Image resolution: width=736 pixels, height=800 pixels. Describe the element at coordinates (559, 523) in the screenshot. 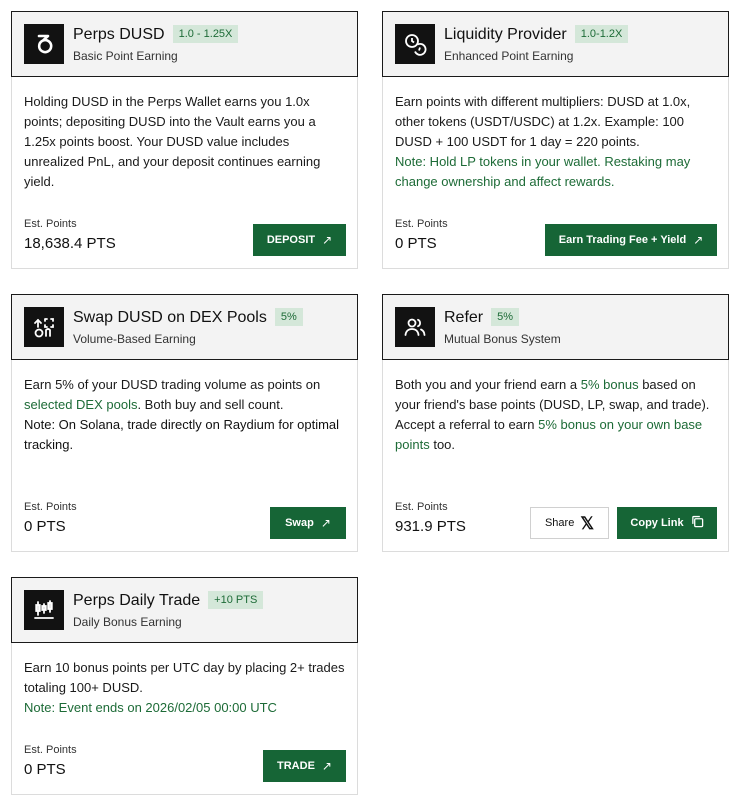

I see `share-button-label: Share` at that location.